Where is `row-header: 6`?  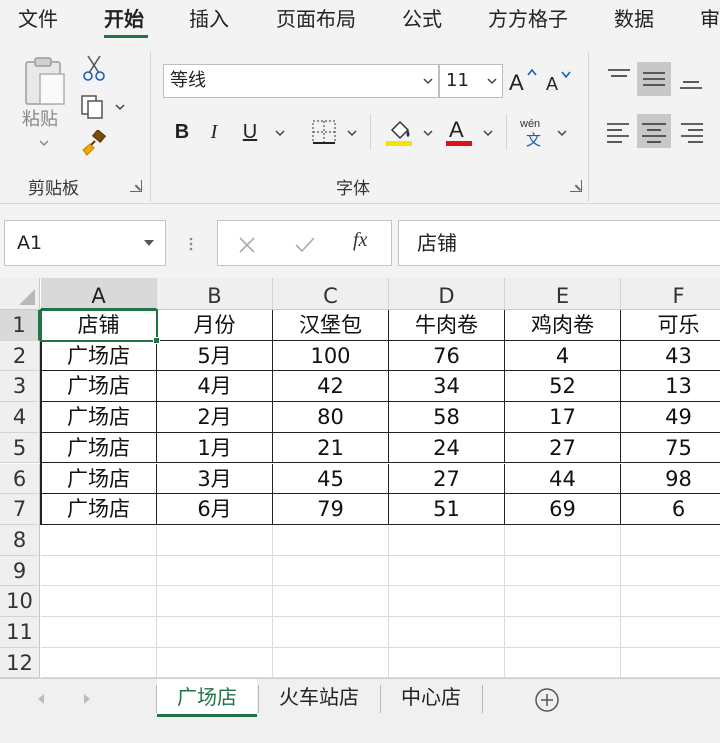 row-header: 6 is located at coordinates (20, 479).